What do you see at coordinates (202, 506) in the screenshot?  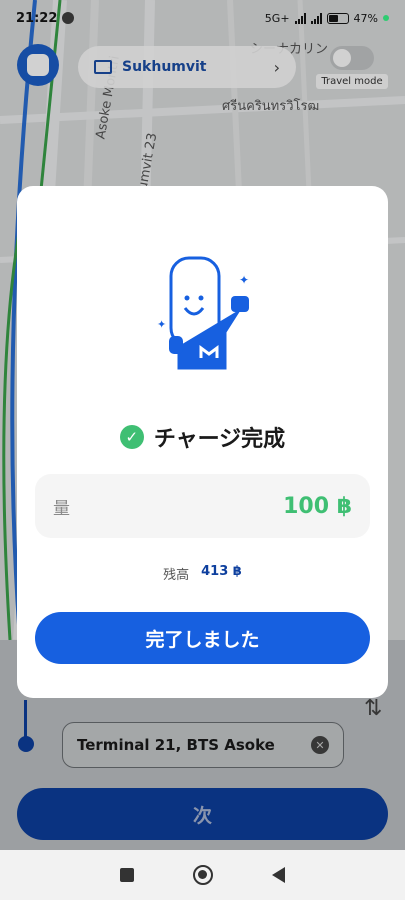 I see `amount-row: 量 100 ฿` at bounding box center [202, 506].